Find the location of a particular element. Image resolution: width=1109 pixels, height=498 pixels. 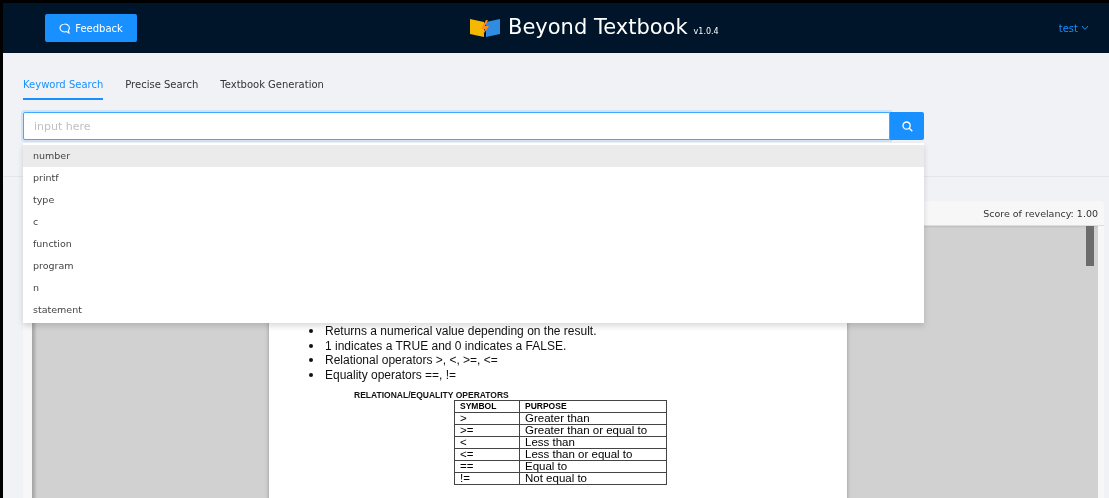

table-cell: >= is located at coordinates (487, 430).